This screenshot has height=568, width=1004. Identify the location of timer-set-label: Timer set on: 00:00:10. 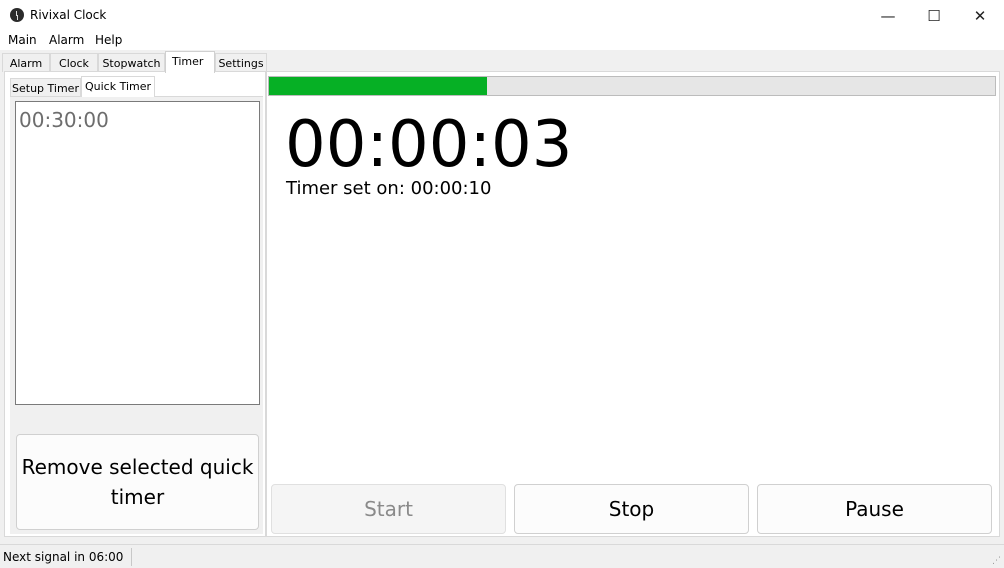
(389, 188).